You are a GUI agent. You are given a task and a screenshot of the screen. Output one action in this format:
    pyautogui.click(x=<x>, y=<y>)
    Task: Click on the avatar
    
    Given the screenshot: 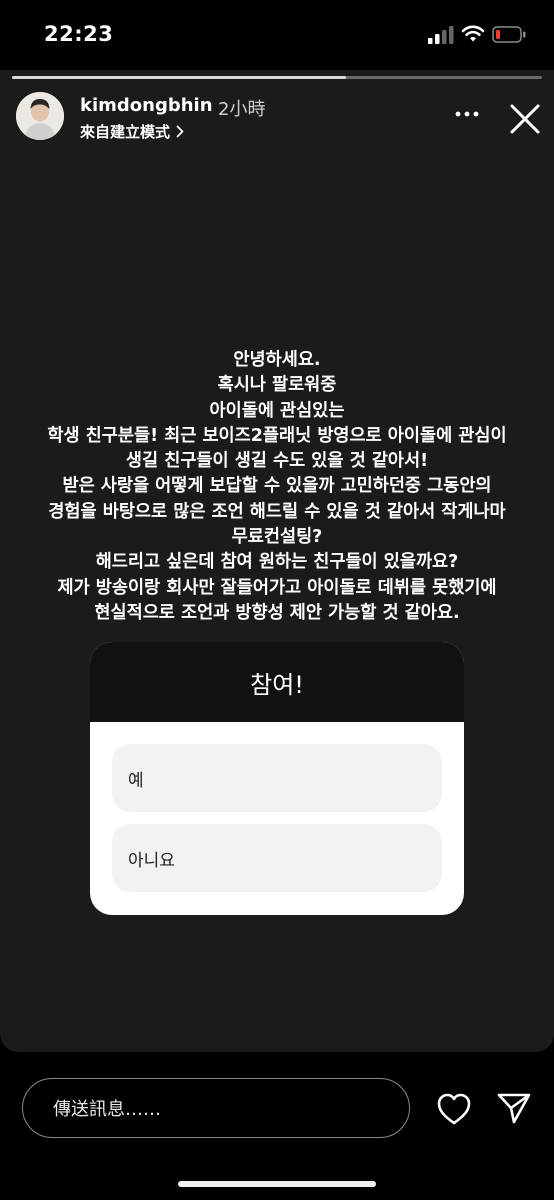 What is the action you would take?
    pyautogui.click(x=40, y=116)
    